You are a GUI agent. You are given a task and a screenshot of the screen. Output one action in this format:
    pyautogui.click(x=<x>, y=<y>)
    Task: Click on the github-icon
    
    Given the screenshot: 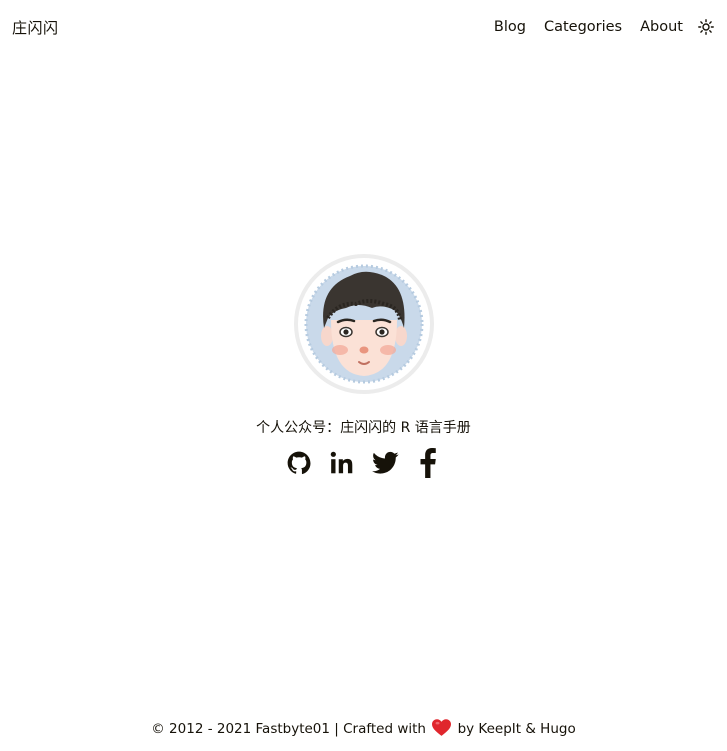 What is the action you would take?
    pyautogui.click(x=299, y=463)
    